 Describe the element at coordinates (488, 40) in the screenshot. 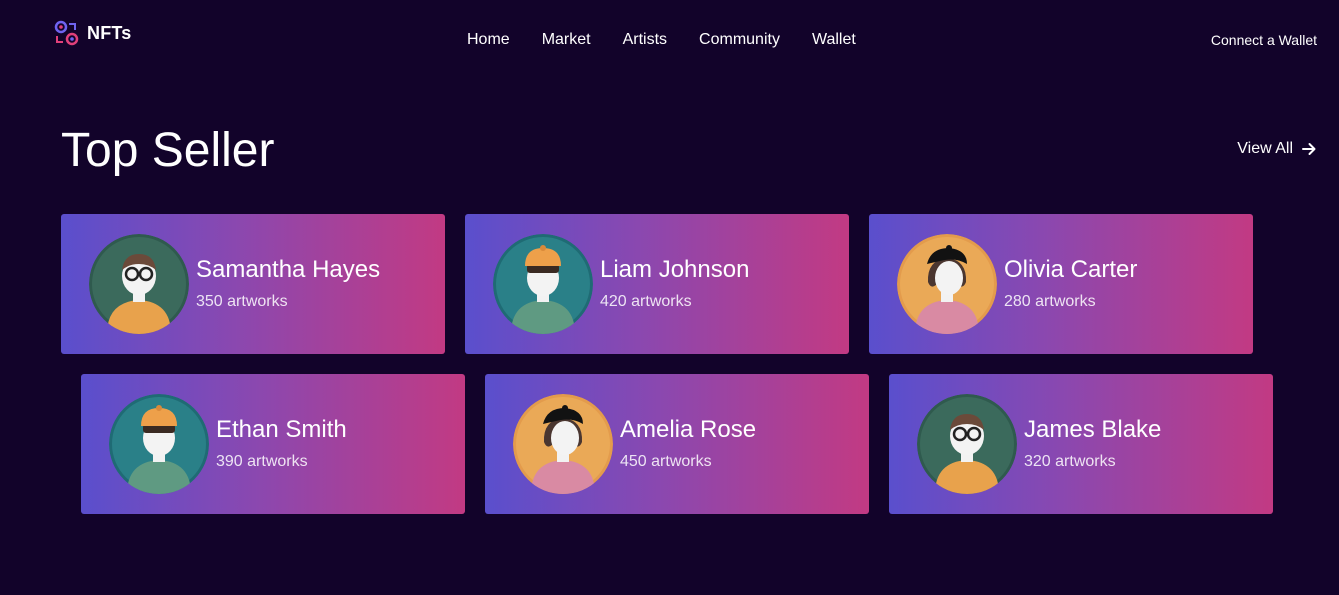

I see `nav-home: Home` at that location.